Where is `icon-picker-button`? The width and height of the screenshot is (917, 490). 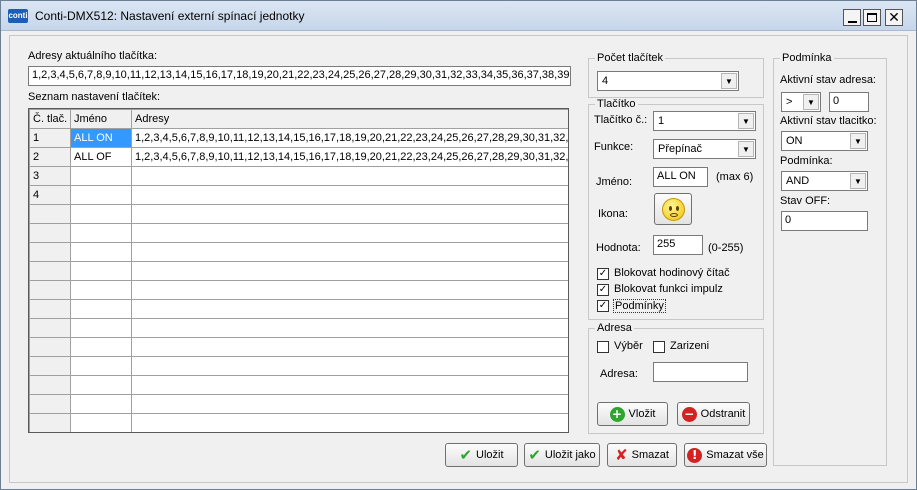 icon-picker-button is located at coordinates (673, 209).